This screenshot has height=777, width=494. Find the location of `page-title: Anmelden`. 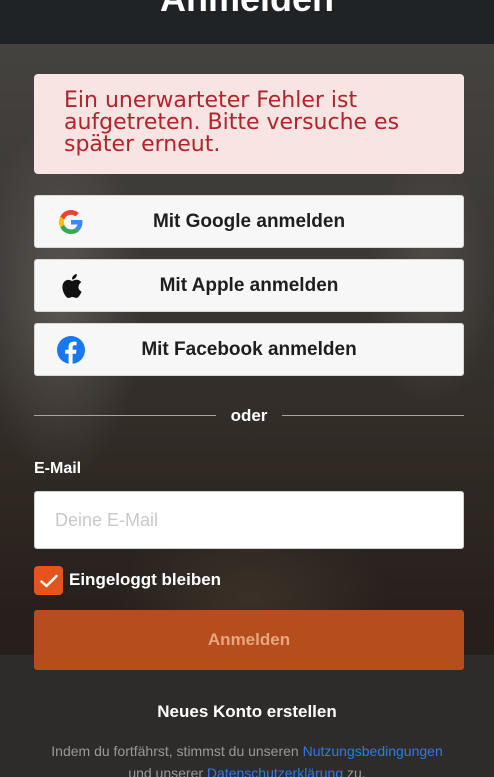

page-title: Anmelden is located at coordinates (247, 10).